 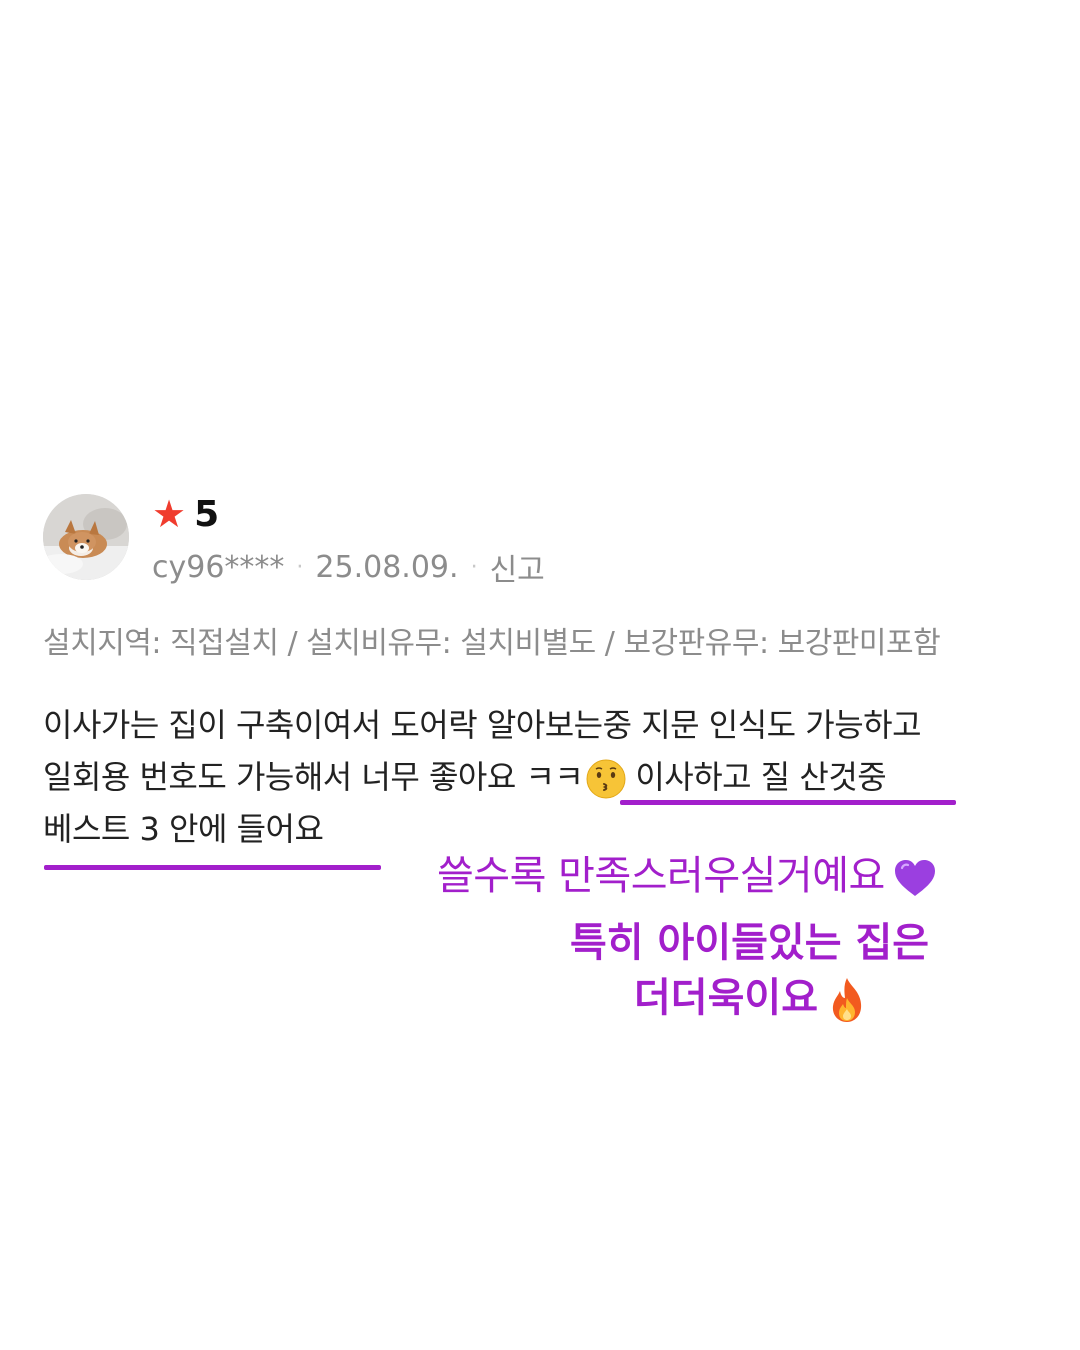 What do you see at coordinates (661, 876) in the screenshot?
I see `annotation-text: 쓸수록 만족스러우실거예요` at bounding box center [661, 876].